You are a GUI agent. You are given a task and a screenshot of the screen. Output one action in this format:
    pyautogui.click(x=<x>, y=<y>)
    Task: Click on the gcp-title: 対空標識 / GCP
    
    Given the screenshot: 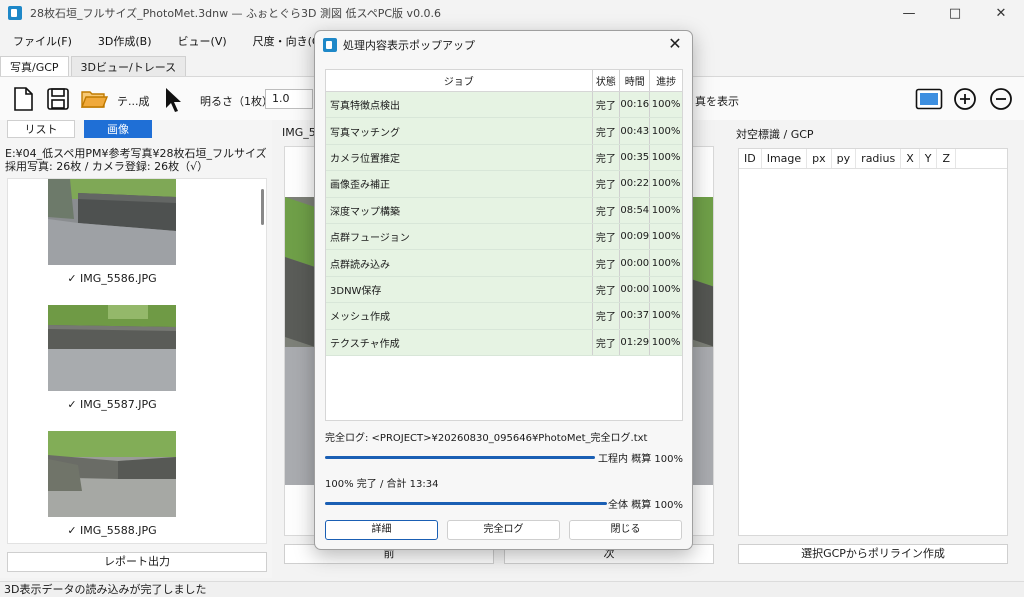 What is the action you would take?
    pyautogui.click(x=775, y=134)
    